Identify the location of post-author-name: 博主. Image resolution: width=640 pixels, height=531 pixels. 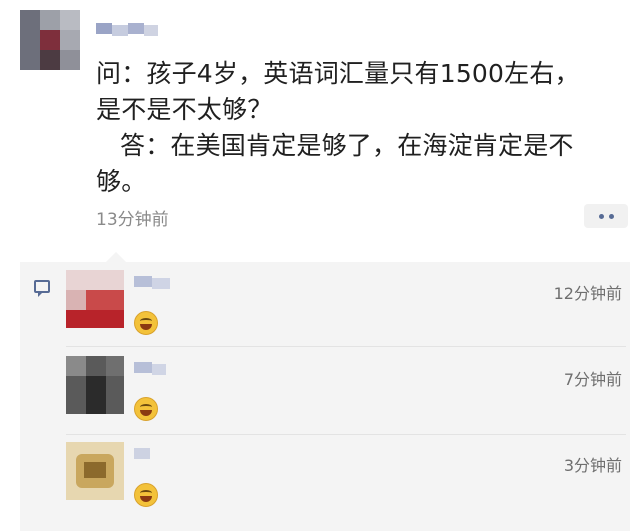
(129, 30).